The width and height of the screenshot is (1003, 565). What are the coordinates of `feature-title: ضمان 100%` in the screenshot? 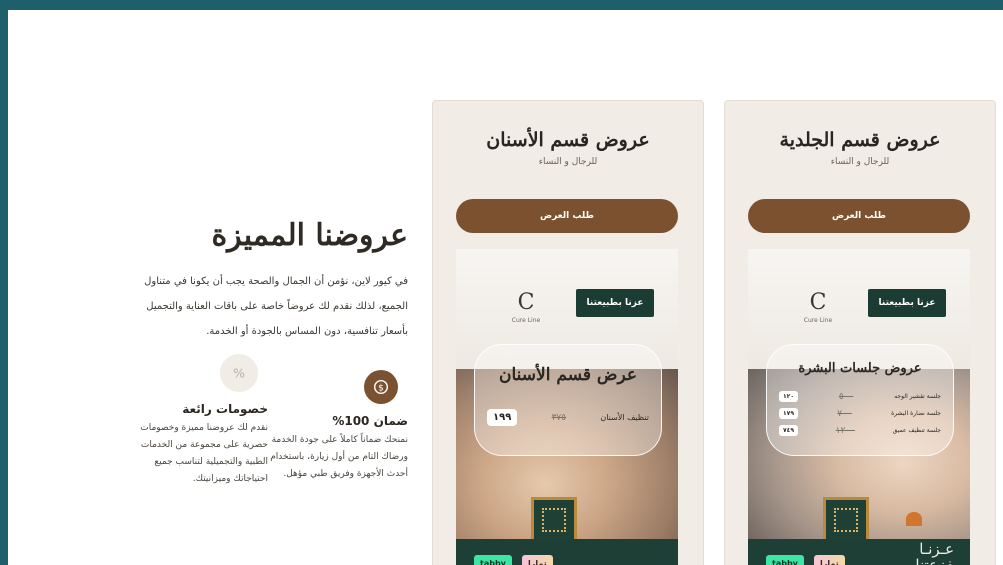 It's located at (370, 421).